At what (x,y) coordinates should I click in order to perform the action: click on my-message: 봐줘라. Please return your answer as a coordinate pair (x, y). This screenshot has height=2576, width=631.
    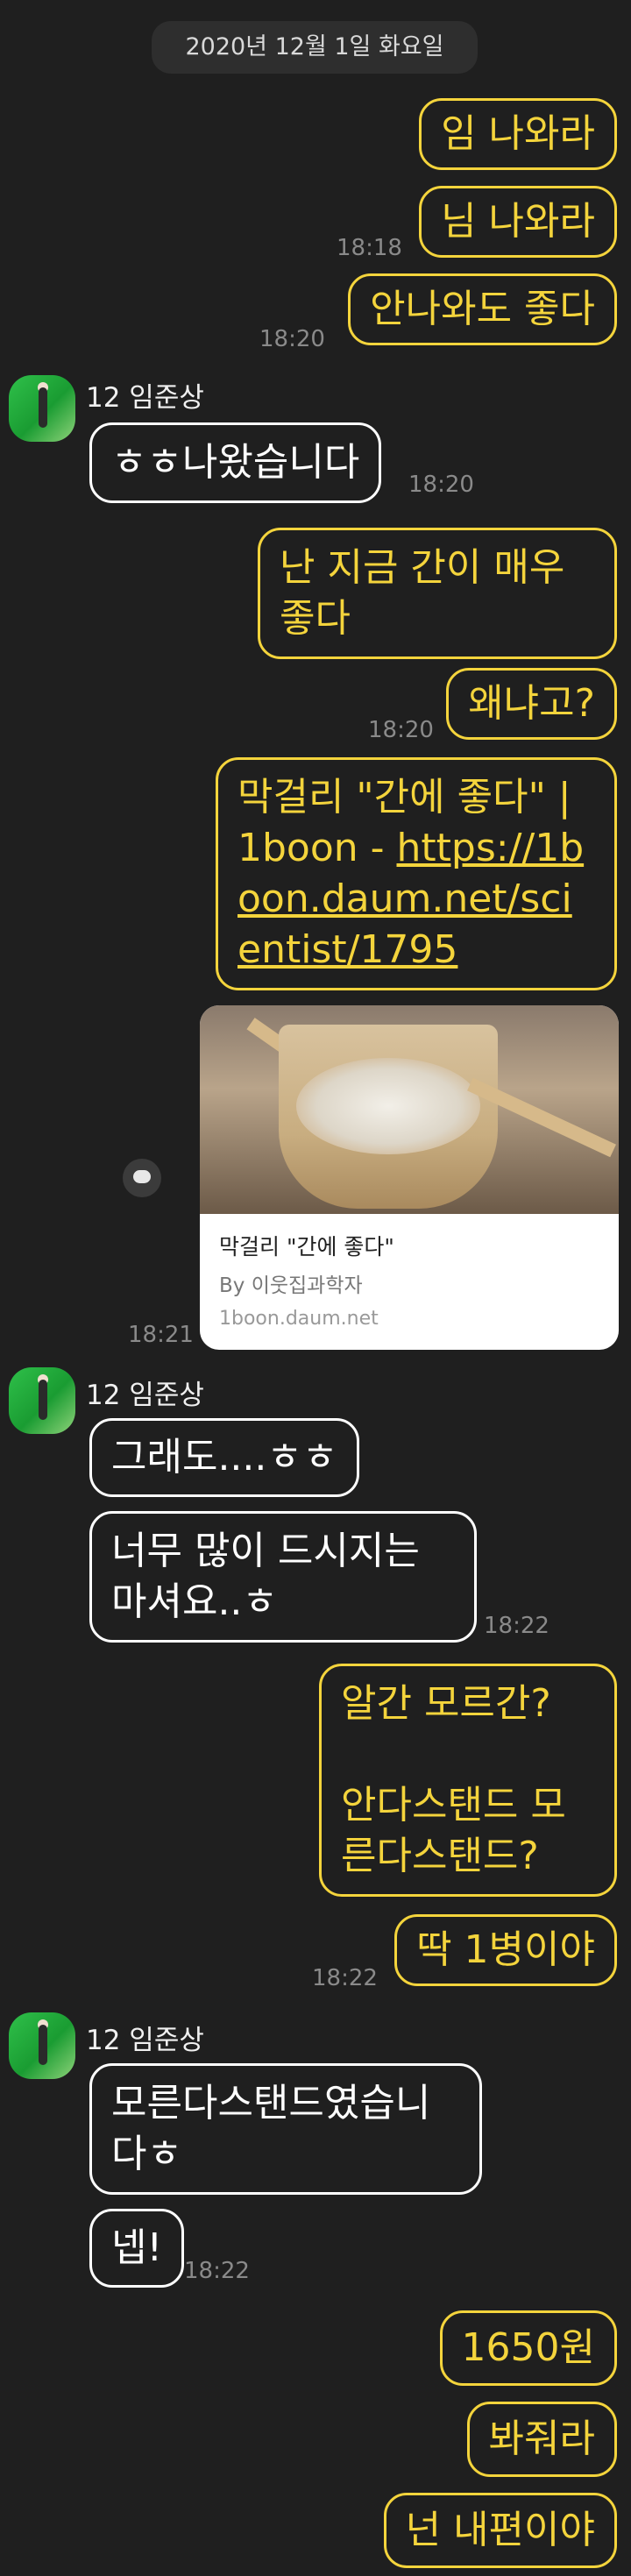
    Looking at the image, I should click on (541, 2439).